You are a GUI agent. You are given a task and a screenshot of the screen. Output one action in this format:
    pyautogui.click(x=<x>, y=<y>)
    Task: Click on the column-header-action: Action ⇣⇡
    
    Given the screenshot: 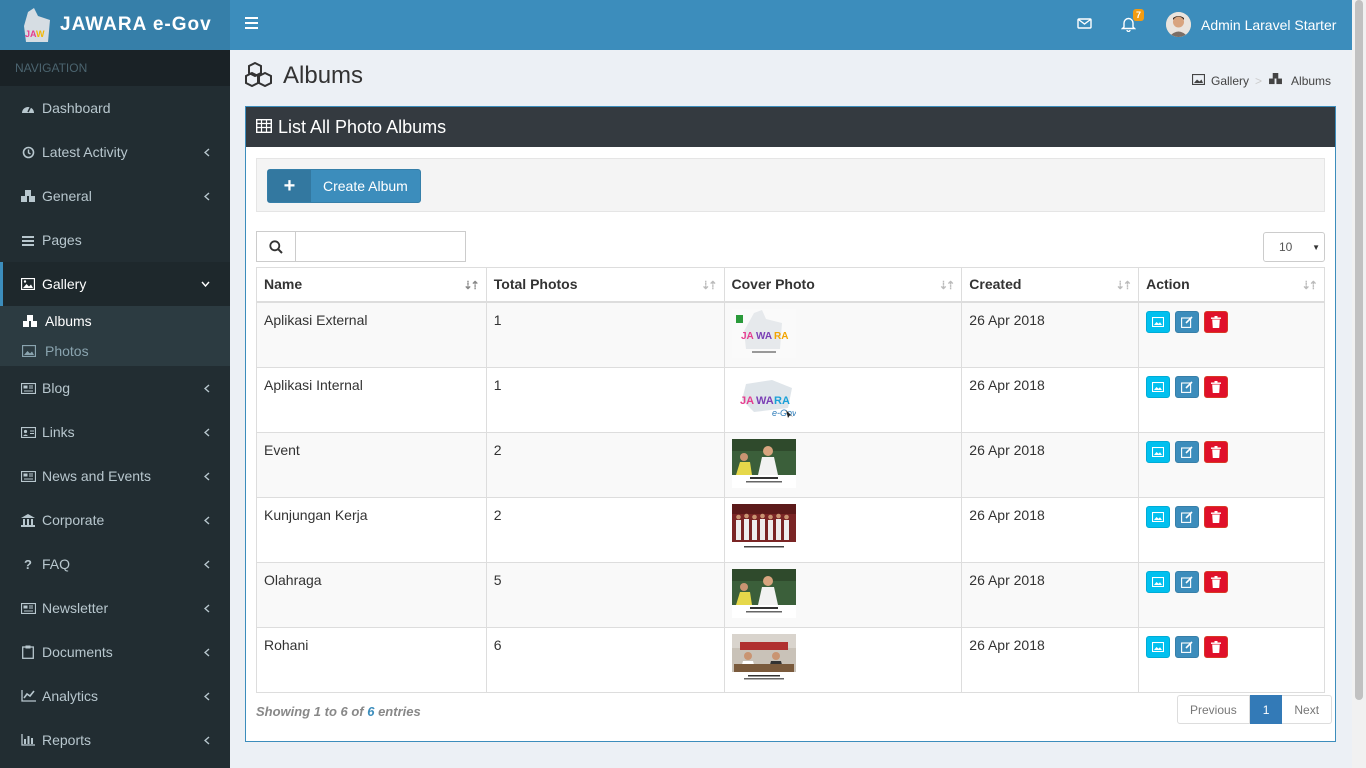 What is the action you would take?
    pyautogui.click(x=1231, y=285)
    